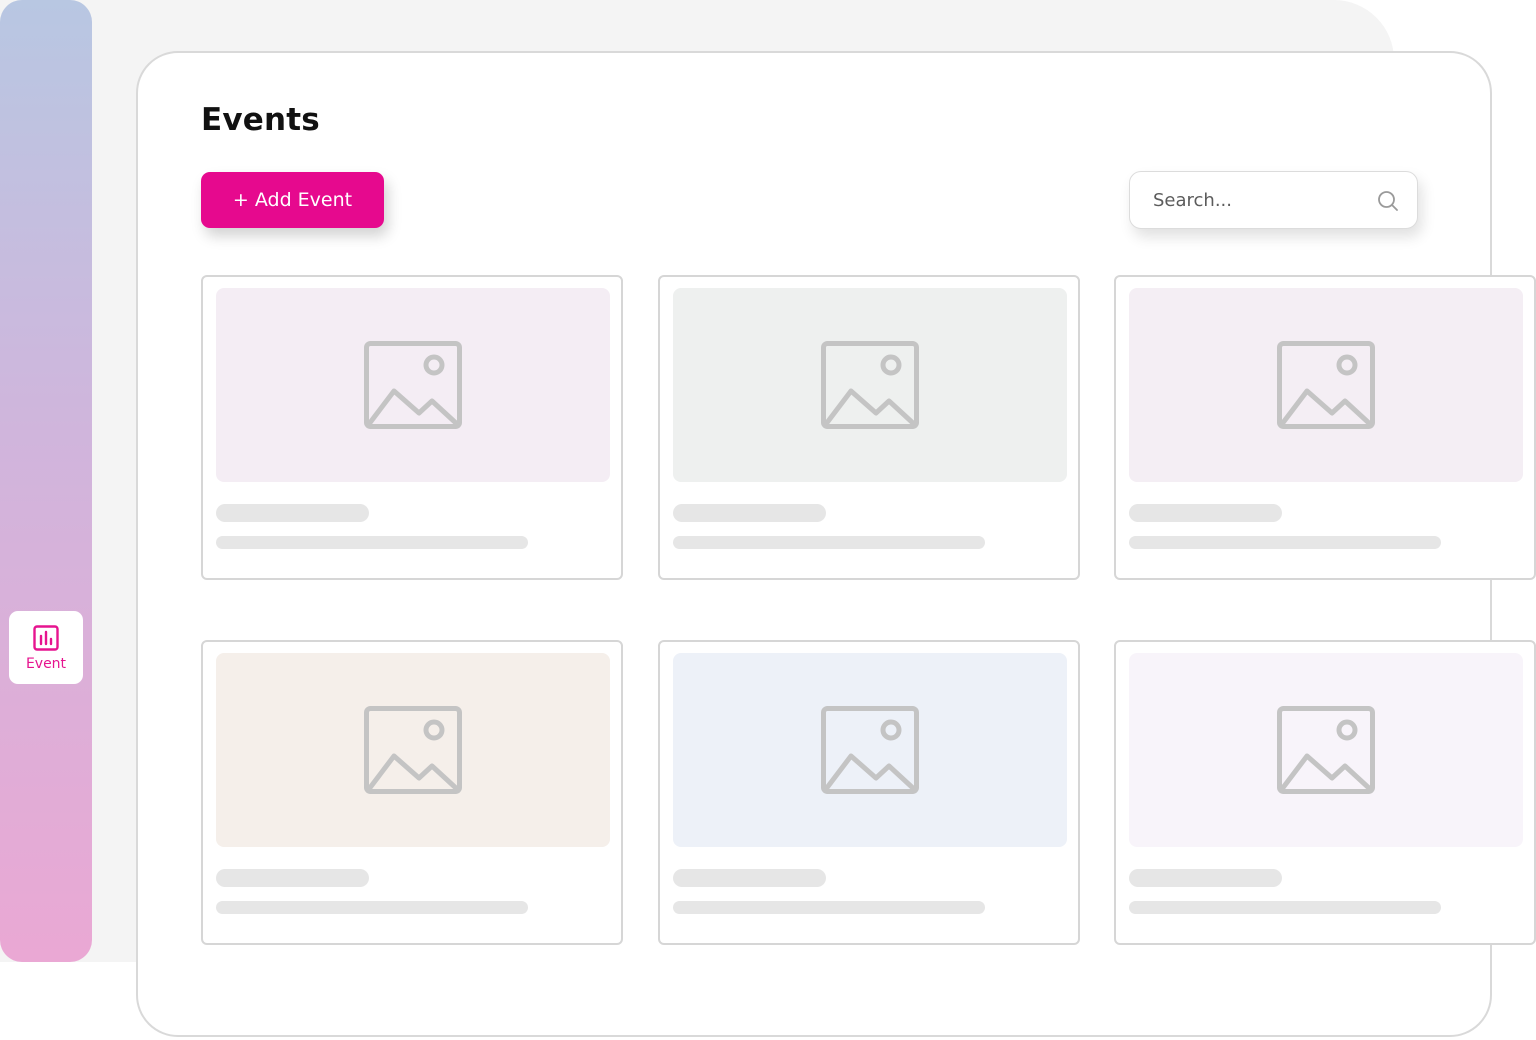 Image resolution: width=1536 pixels, height=1040 pixels. What do you see at coordinates (260, 120) in the screenshot?
I see `page-title: Events` at bounding box center [260, 120].